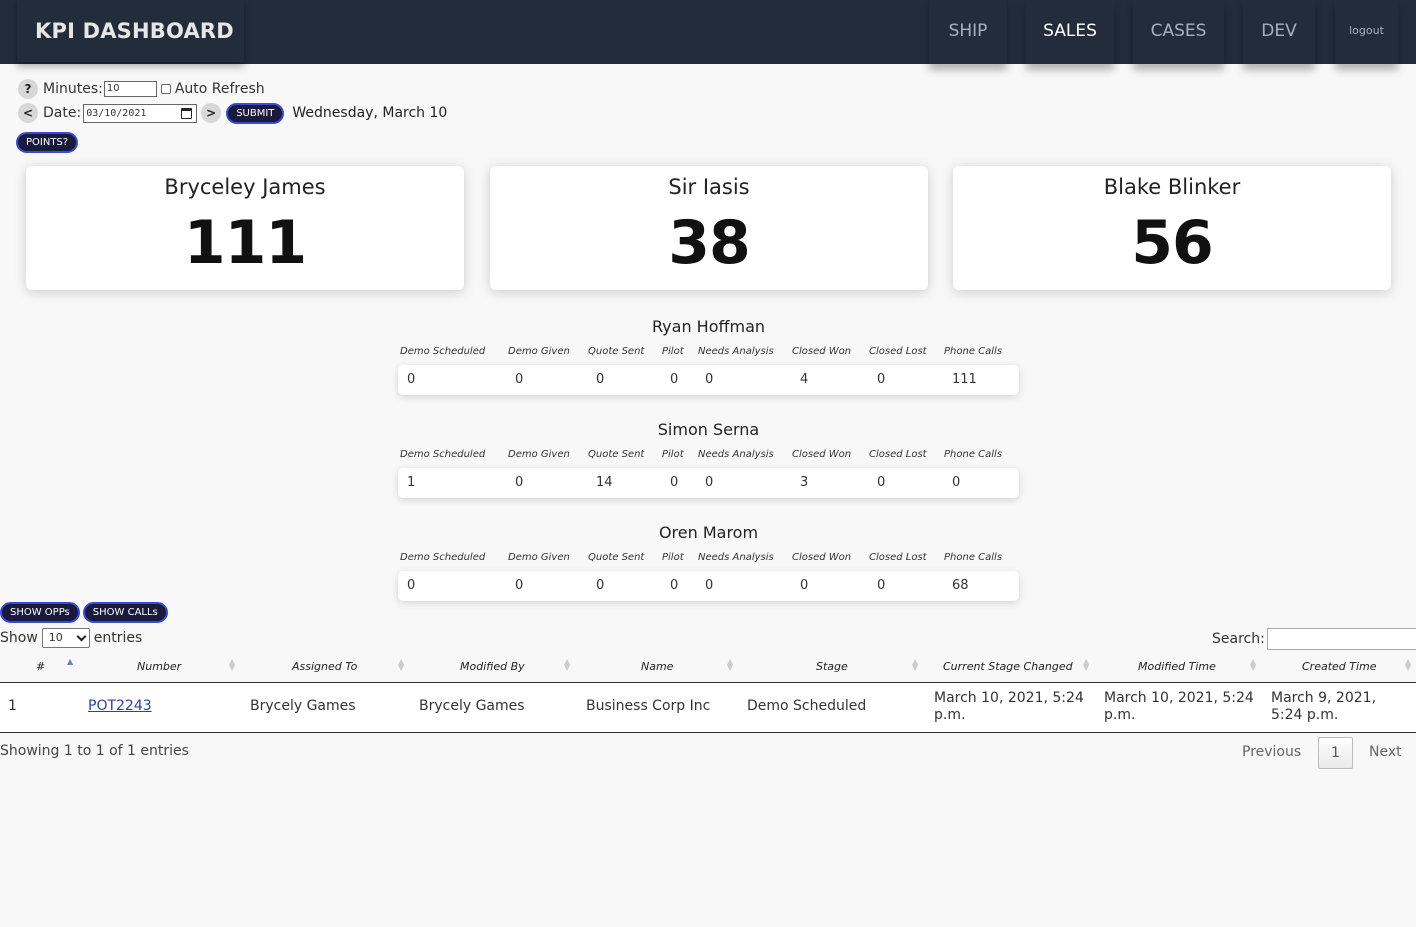  What do you see at coordinates (125, 612) in the screenshot?
I see `show-calls-button: SHOW CALLs` at bounding box center [125, 612].